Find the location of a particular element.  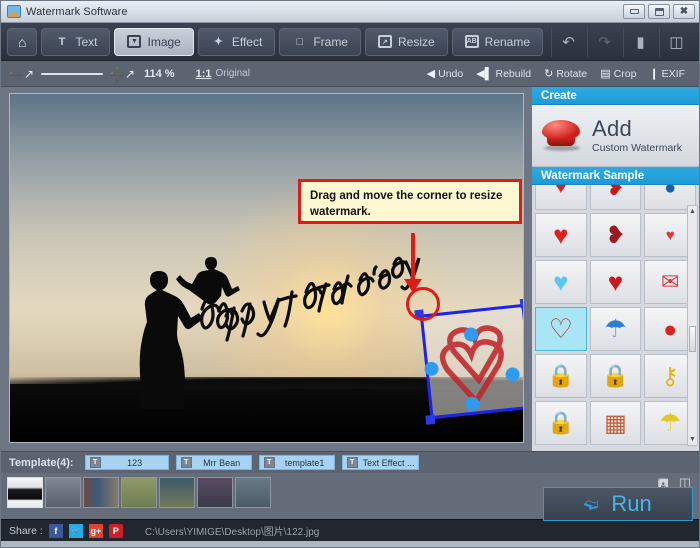

template-mrr-bean-label: Mrr Bean is located at coordinates (222, 462).